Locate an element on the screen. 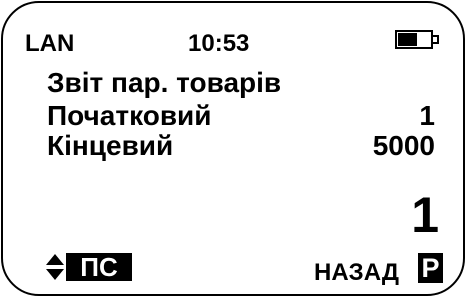 Image resolution: width=467 pixels, height=300 pixels. up-down-arrows-icon is located at coordinates (55, 267).